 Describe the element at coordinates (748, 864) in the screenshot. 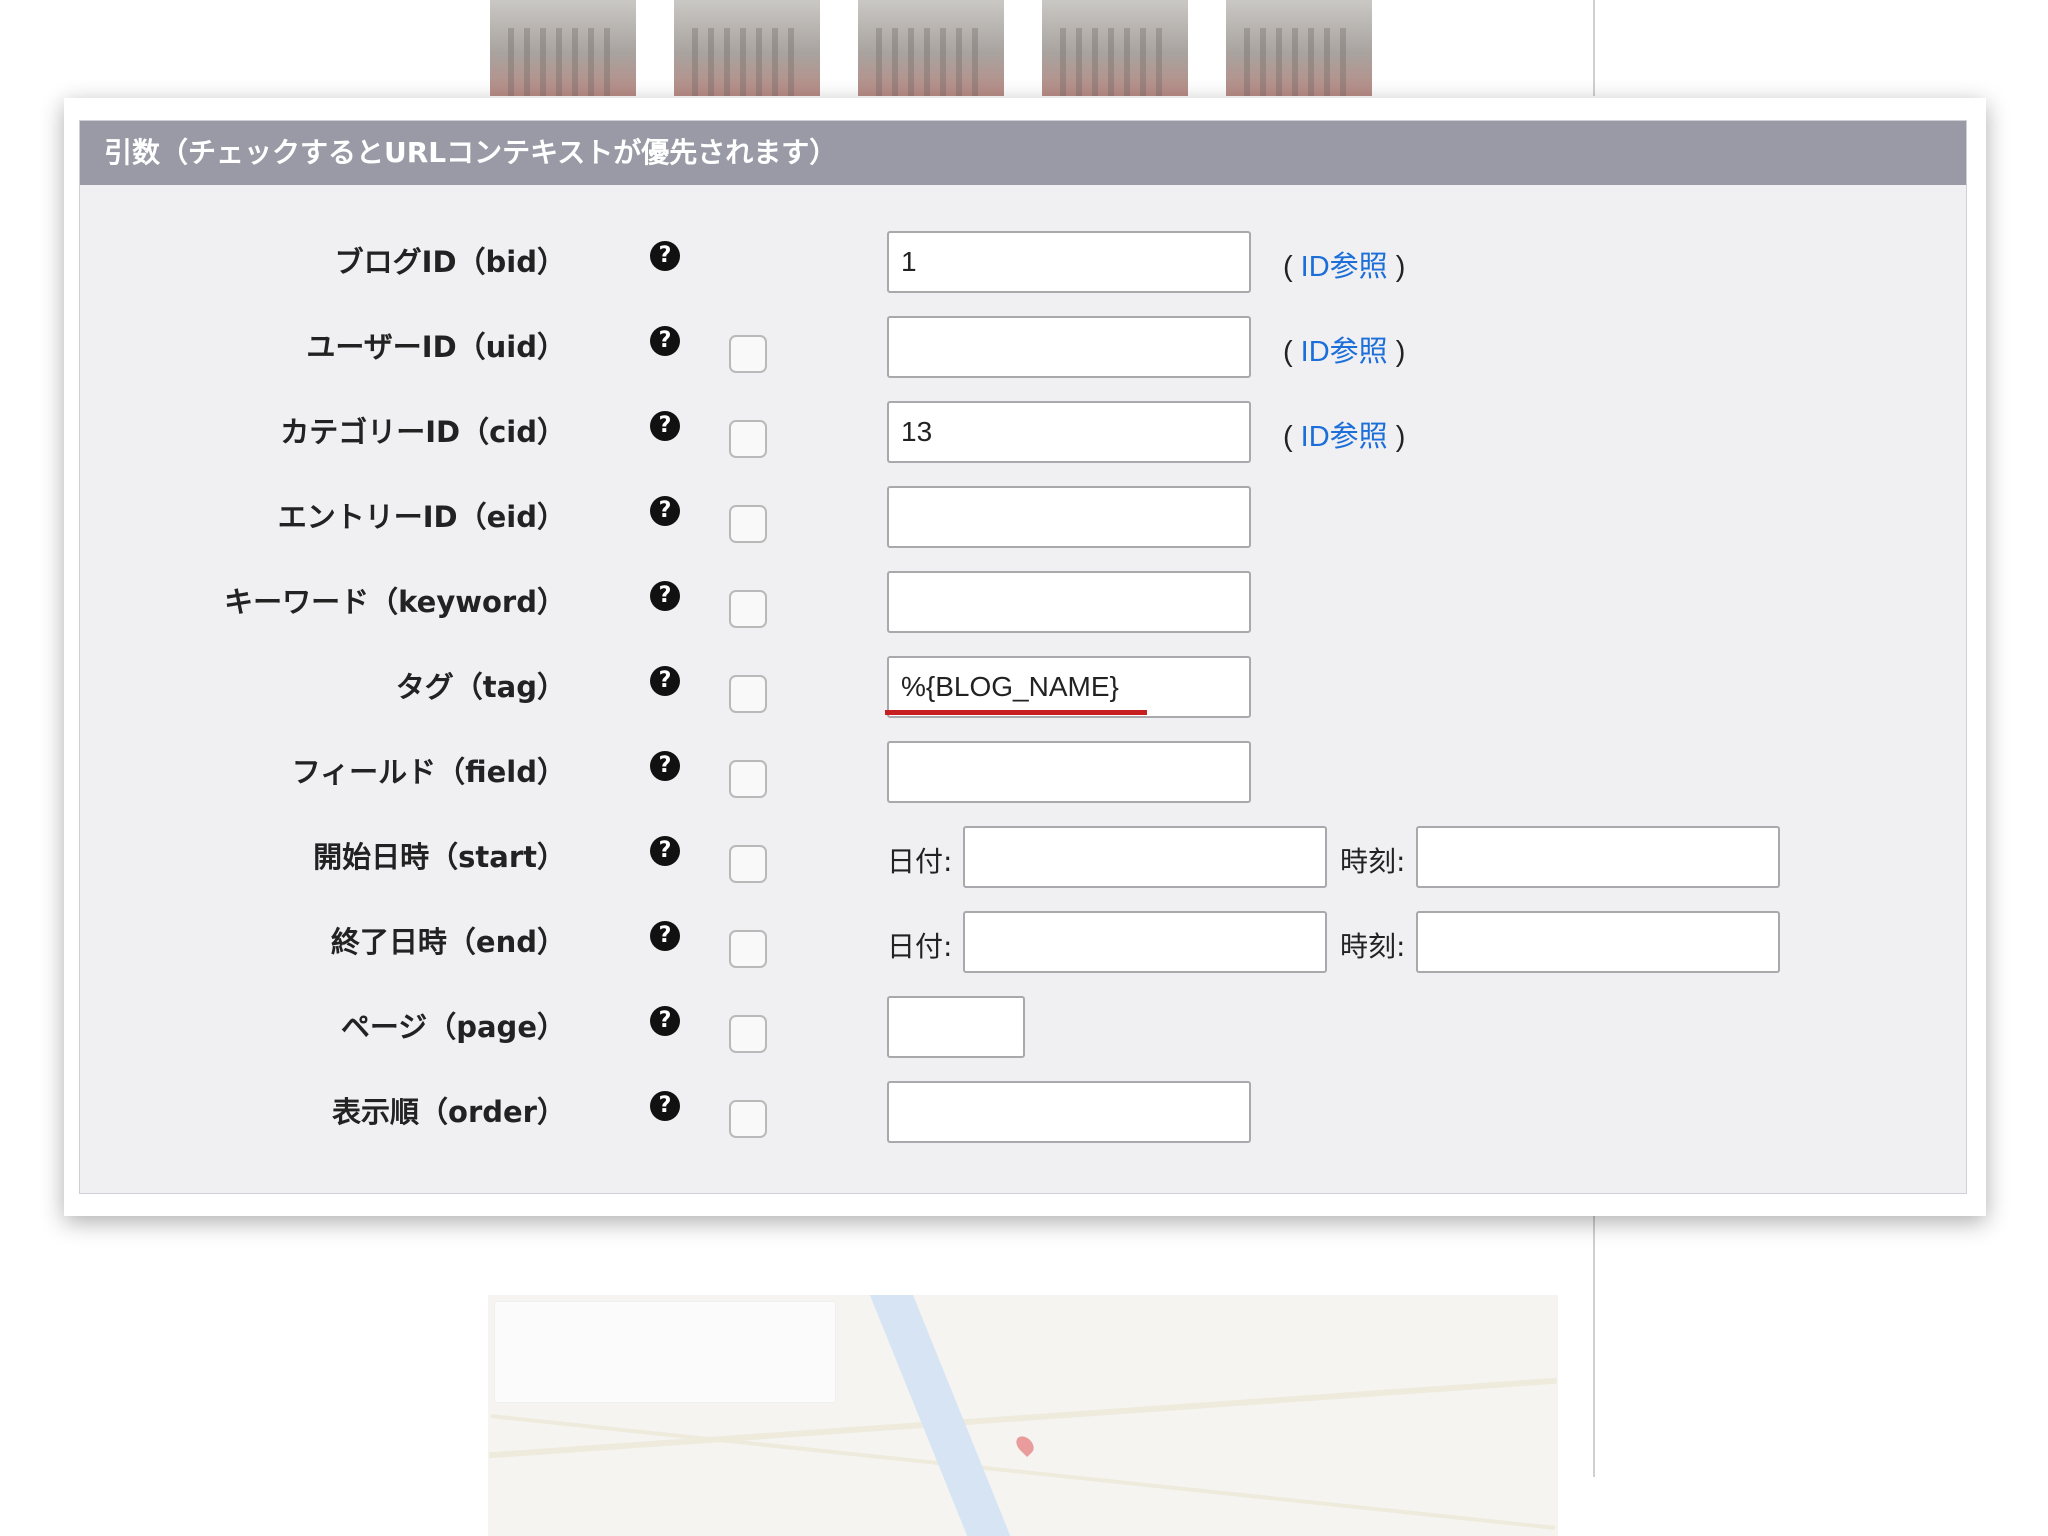

I see `start-context-checkbox` at that location.